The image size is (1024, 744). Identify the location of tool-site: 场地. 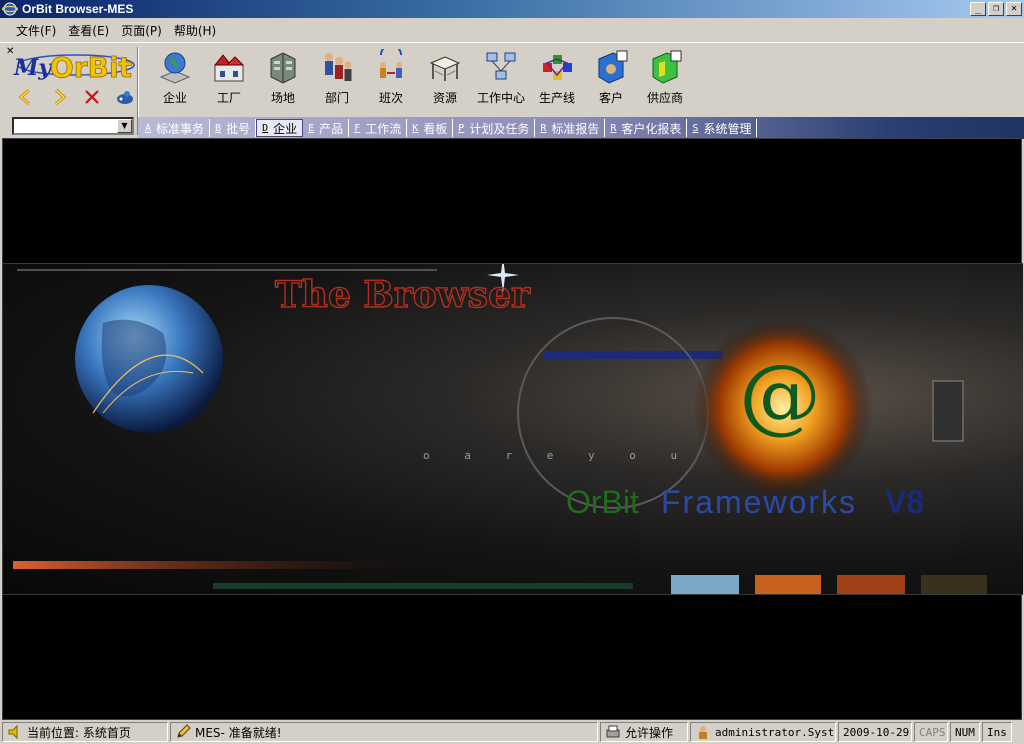
(283, 81).